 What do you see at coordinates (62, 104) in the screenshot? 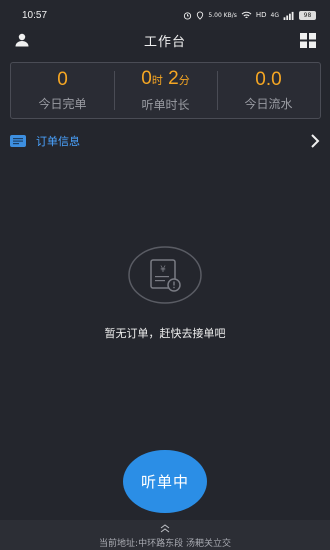
I see `stat-label: 今日完单` at bounding box center [62, 104].